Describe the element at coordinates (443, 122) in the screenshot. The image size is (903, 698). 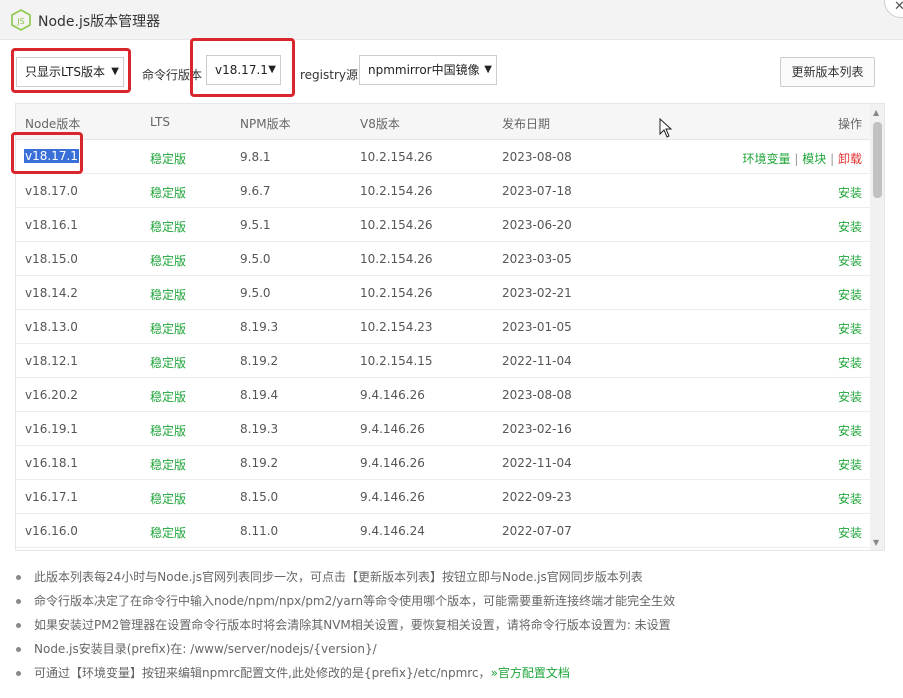
I see `table-header: Node版本 LTS NPM版本 V8版本 发布日期 操作` at that location.